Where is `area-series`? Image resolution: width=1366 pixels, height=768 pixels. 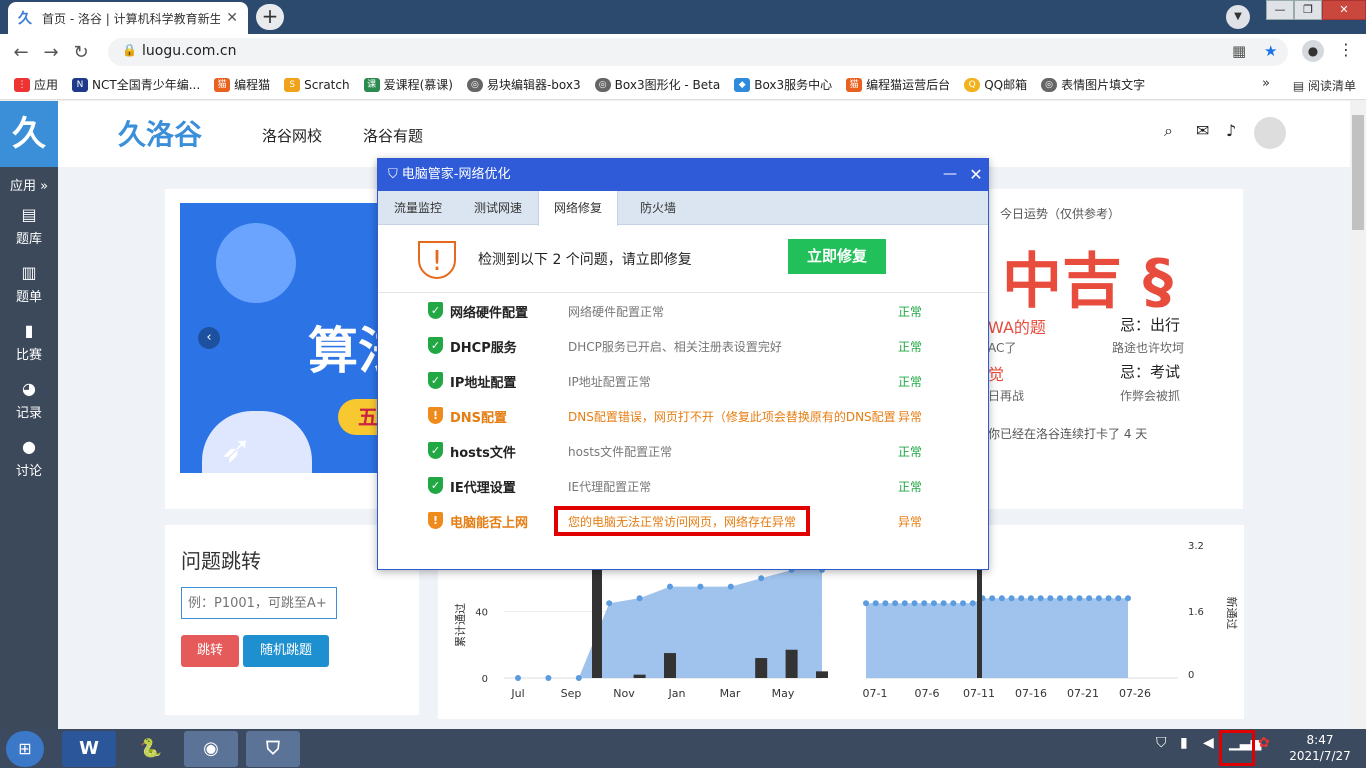
area-series is located at coordinates (997, 638).